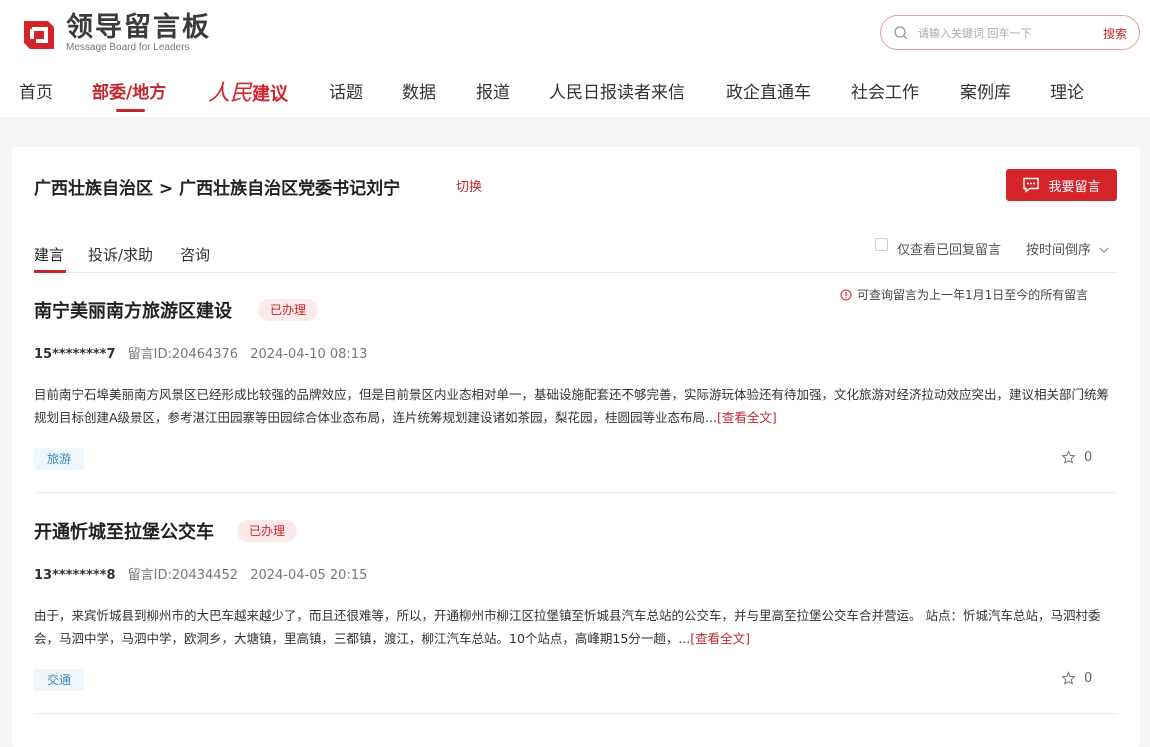 The height and width of the screenshot is (747, 1150). What do you see at coordinates (59, 459) in the screenshot?
I see `topic-tag: 旅游` at bounding box center [59, 459].